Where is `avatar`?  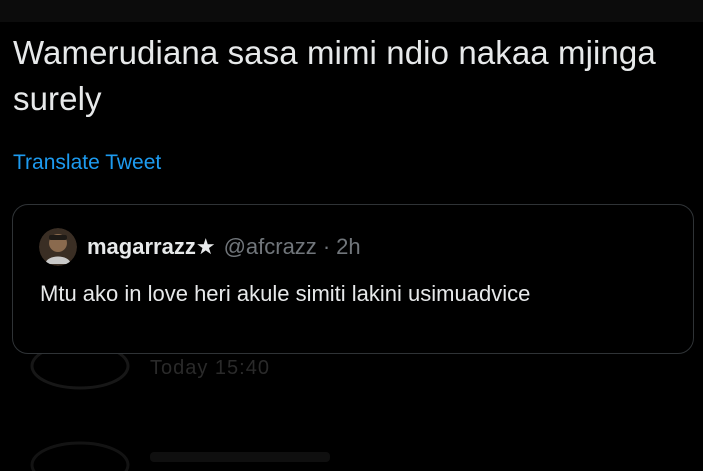 avatar is located at coordinates (58, 247).